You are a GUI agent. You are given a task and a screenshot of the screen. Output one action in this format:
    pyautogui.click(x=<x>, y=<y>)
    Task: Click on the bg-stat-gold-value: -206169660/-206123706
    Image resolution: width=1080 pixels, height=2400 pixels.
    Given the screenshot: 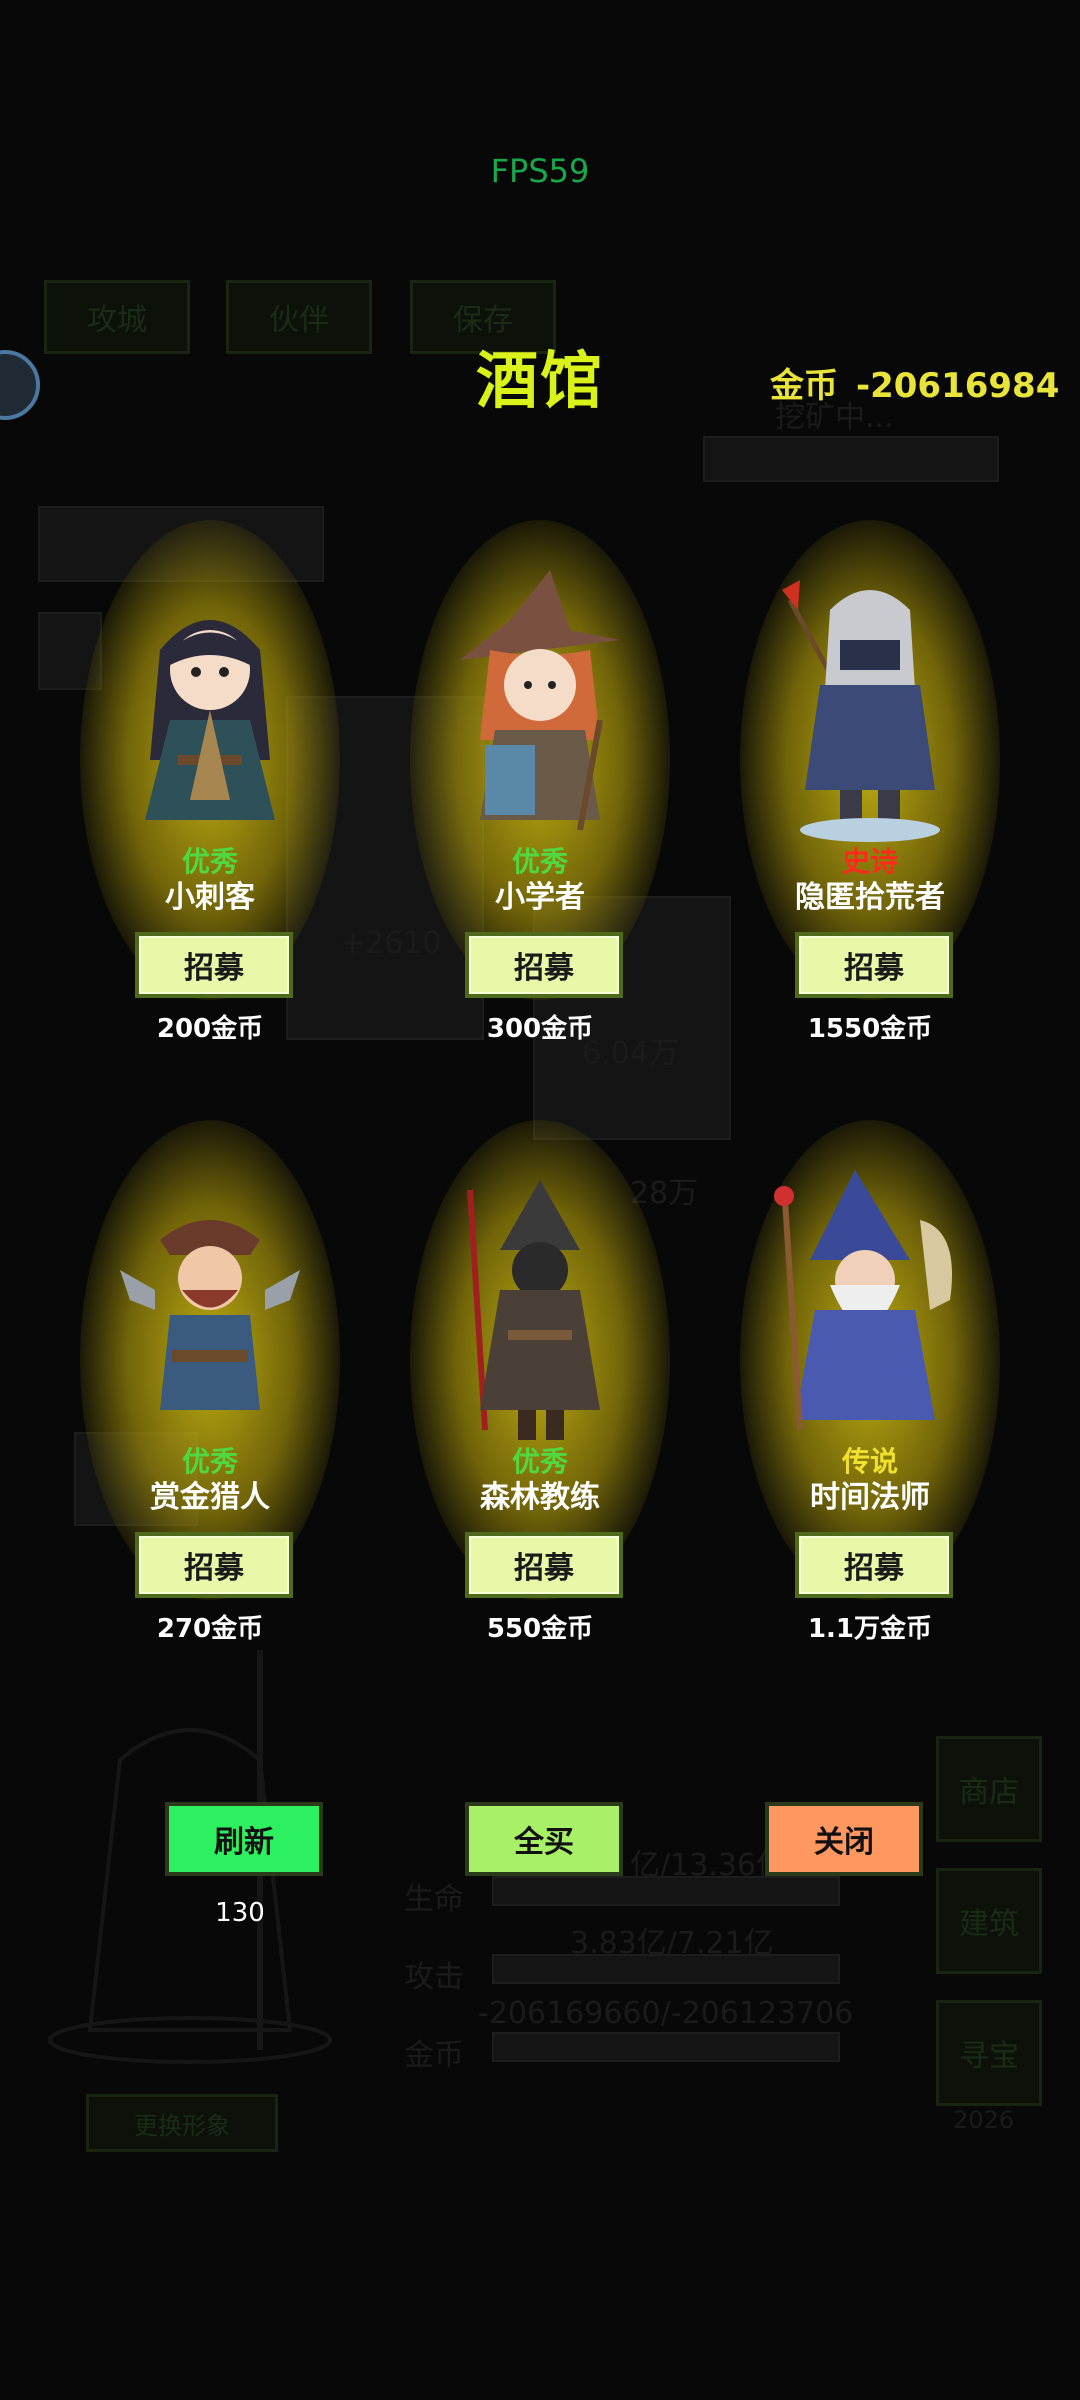 What is the action you would take?
    pyautogui.click(x=666, y=2013)
    